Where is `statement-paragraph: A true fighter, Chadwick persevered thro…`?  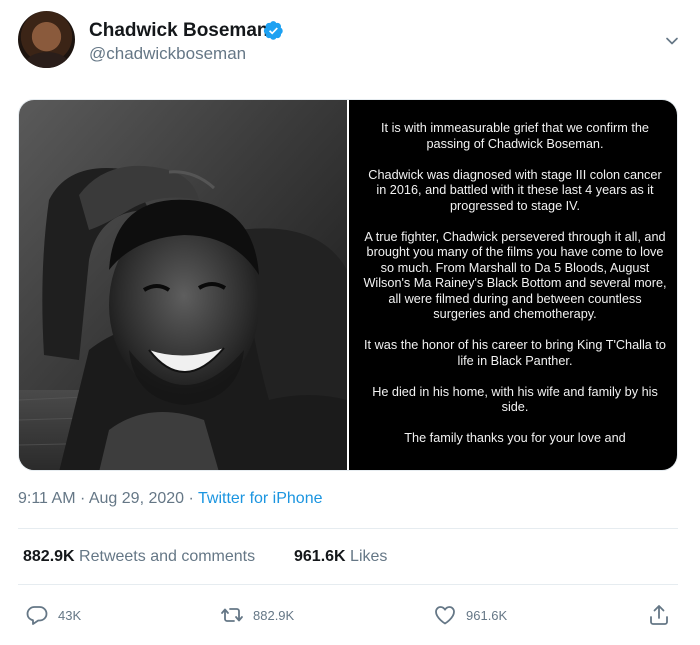
statement-paragraph: A true fighter, Chadwick persevered thro… is located at coordinates (515, 275).